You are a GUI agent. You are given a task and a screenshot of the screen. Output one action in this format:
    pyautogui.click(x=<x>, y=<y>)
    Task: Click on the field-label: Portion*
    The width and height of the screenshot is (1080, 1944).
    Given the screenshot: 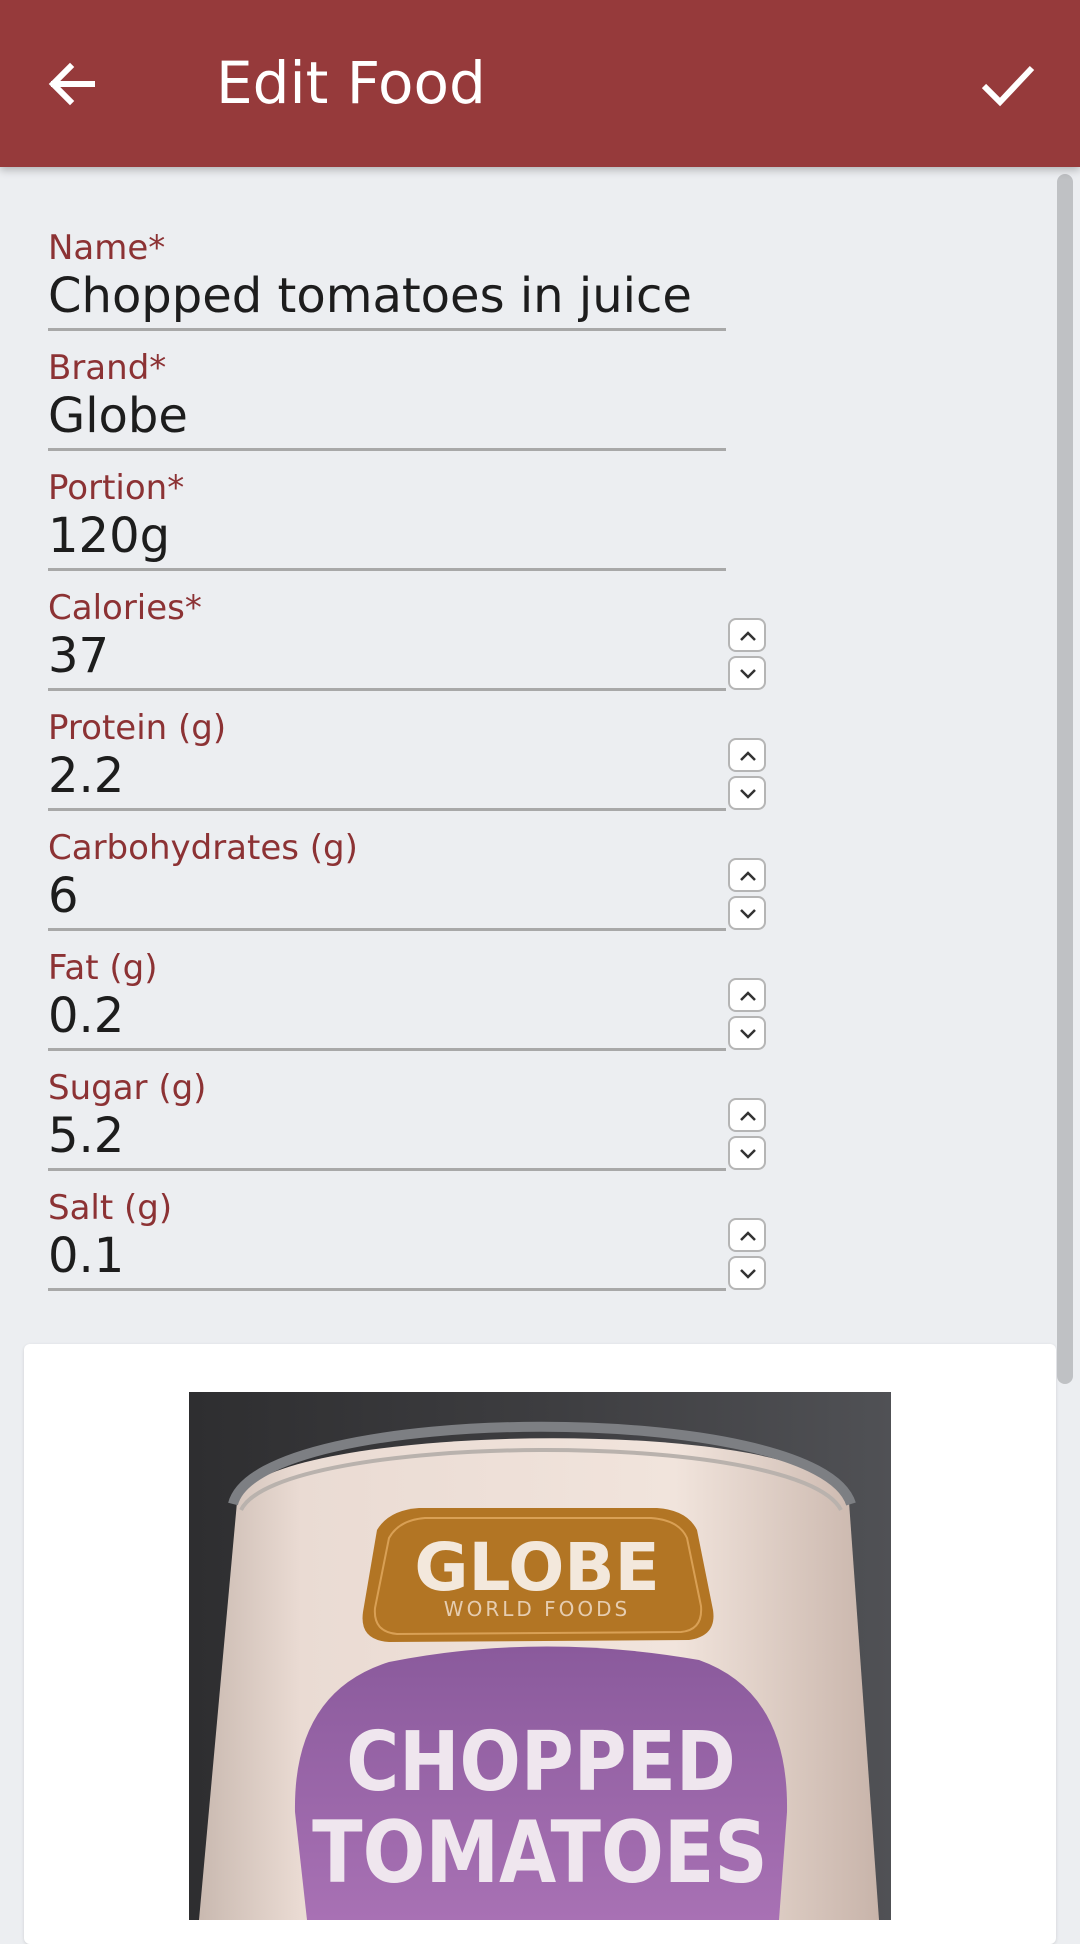 What is the action you would take?
    pyautogui.click(x=116, y=488)
    